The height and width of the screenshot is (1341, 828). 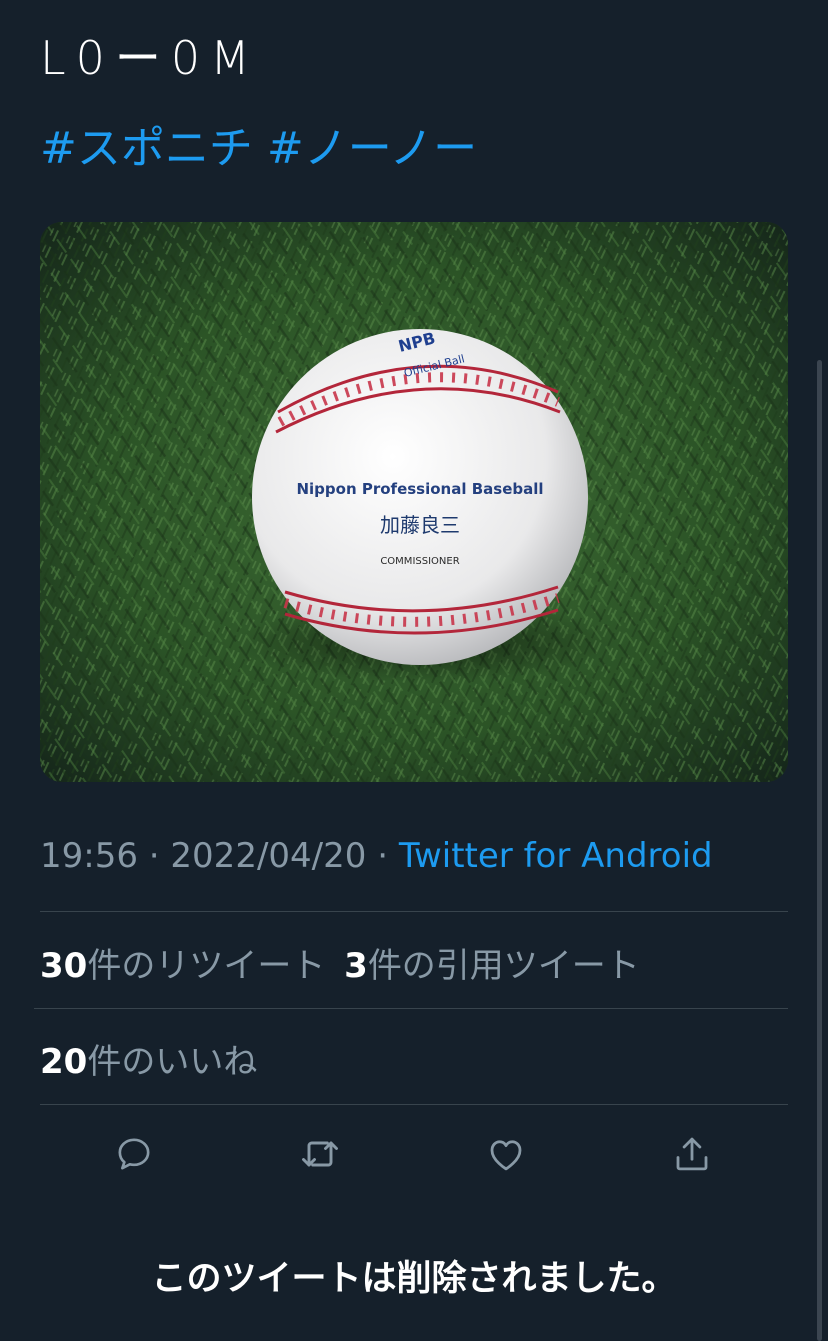 I want to click on ball-title-text: Nippon Professional Baseball, so click(x=419, y=489).